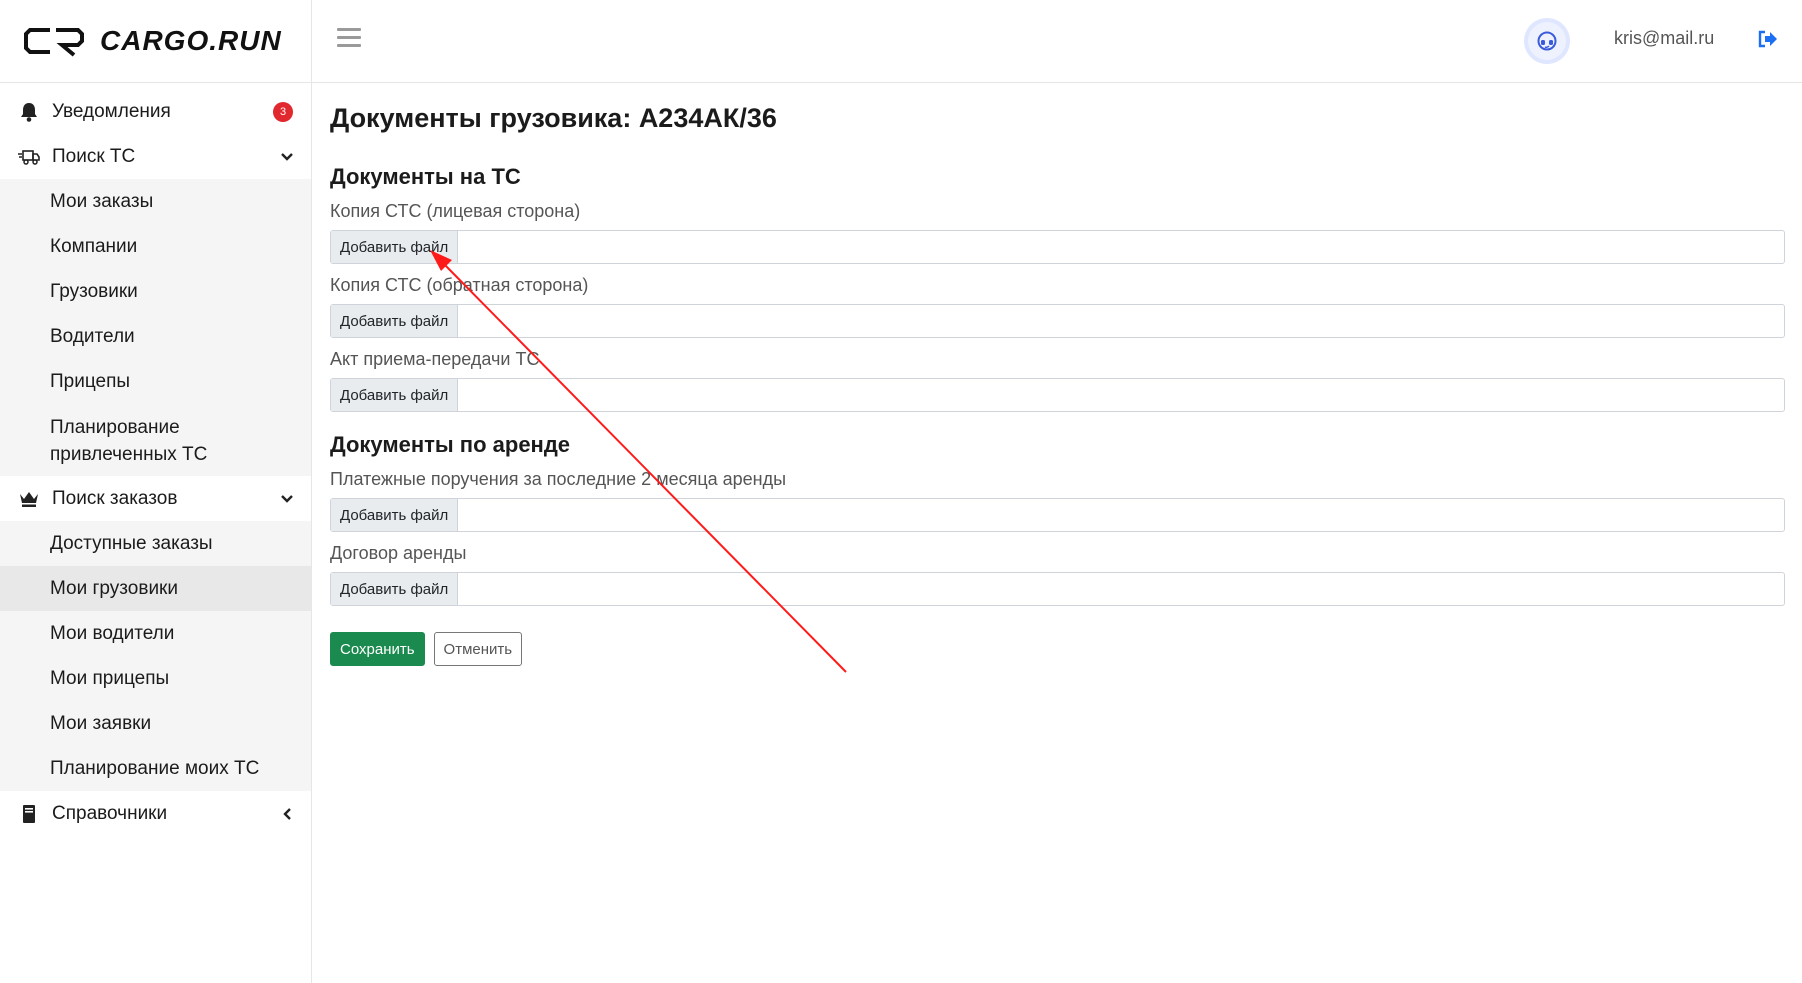  What do you see at coordinates (283, 111) in the screenshot?
I see `notification-count-badge: 3` at bounding box center [283, 111].